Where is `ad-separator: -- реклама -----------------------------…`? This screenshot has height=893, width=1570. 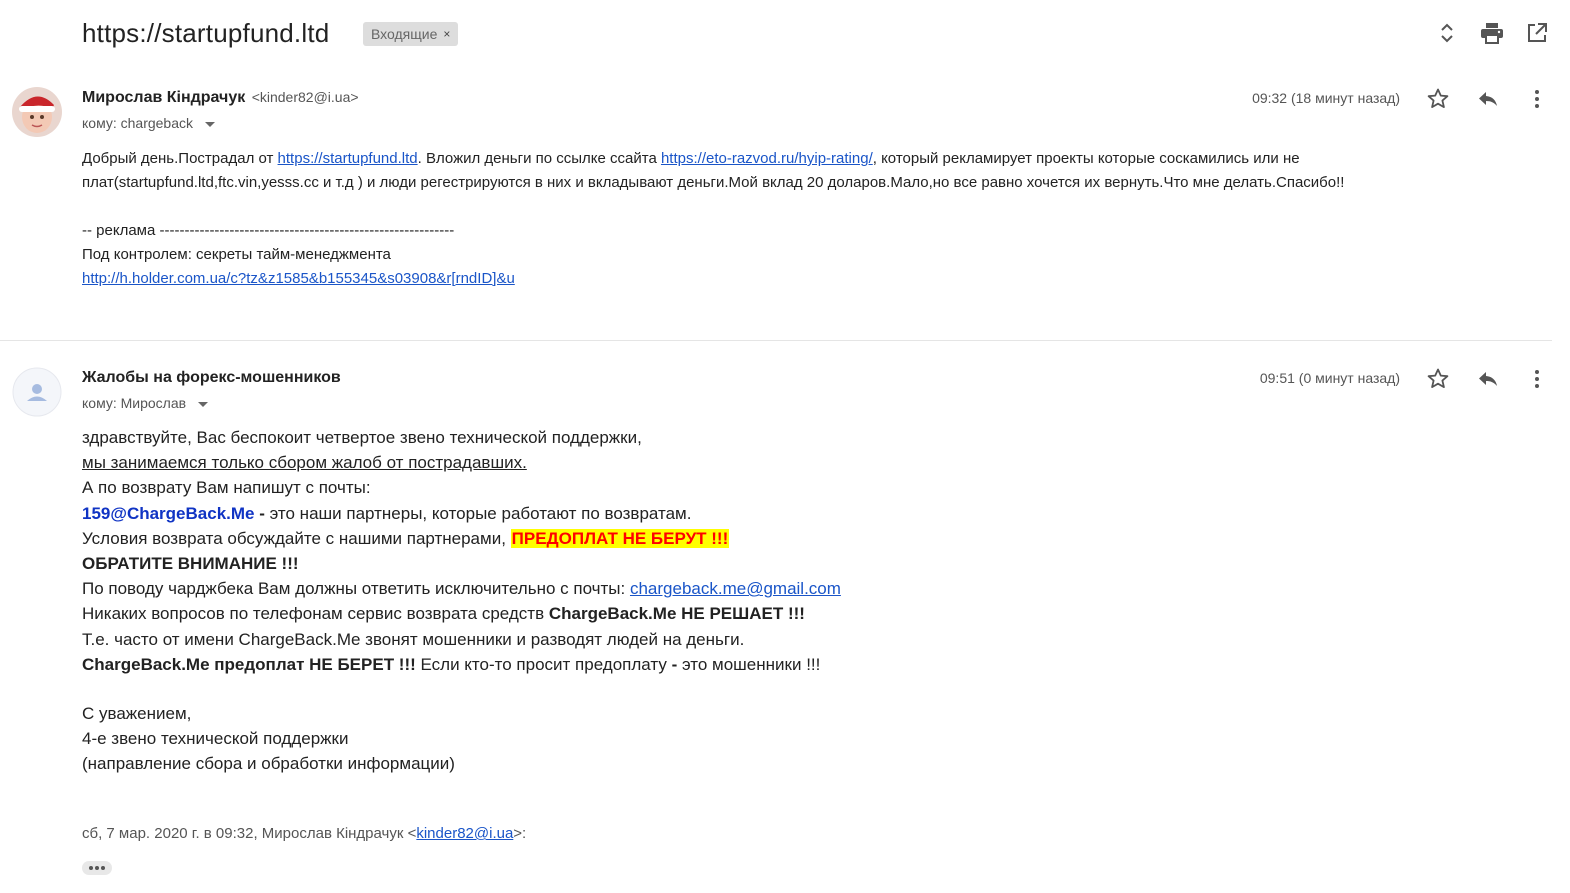
ad-separator: -- реклама -----------------------------… is located at coordinates (268, 230).